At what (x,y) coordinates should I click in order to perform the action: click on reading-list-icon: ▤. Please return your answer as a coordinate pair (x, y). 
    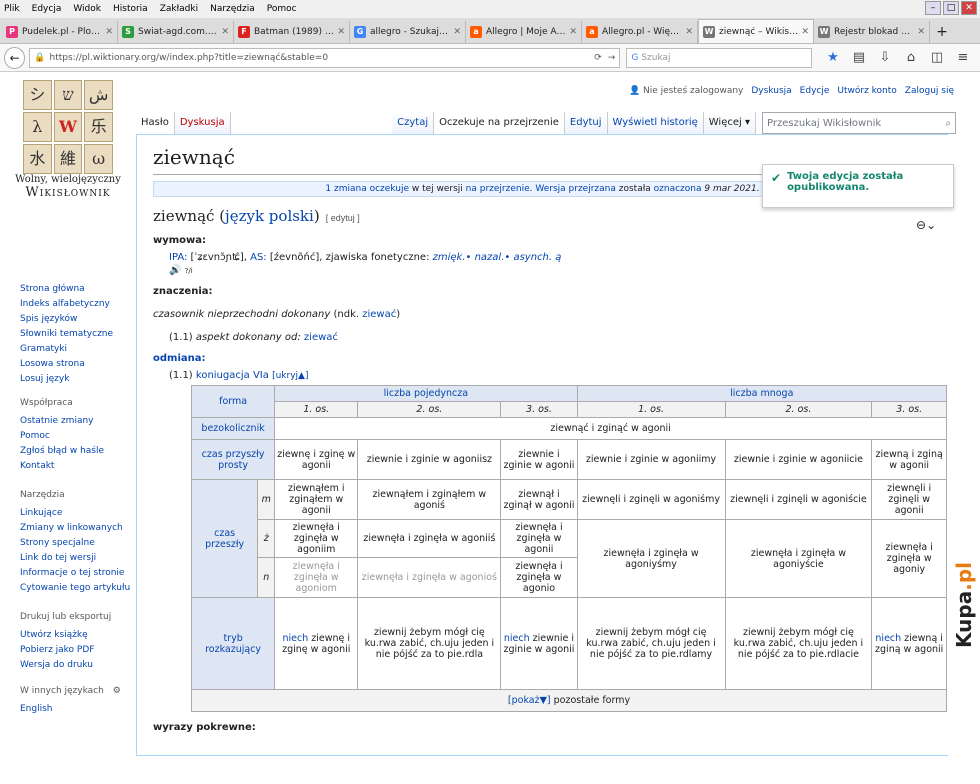
    Looking at the image, I should click on (859, 57).